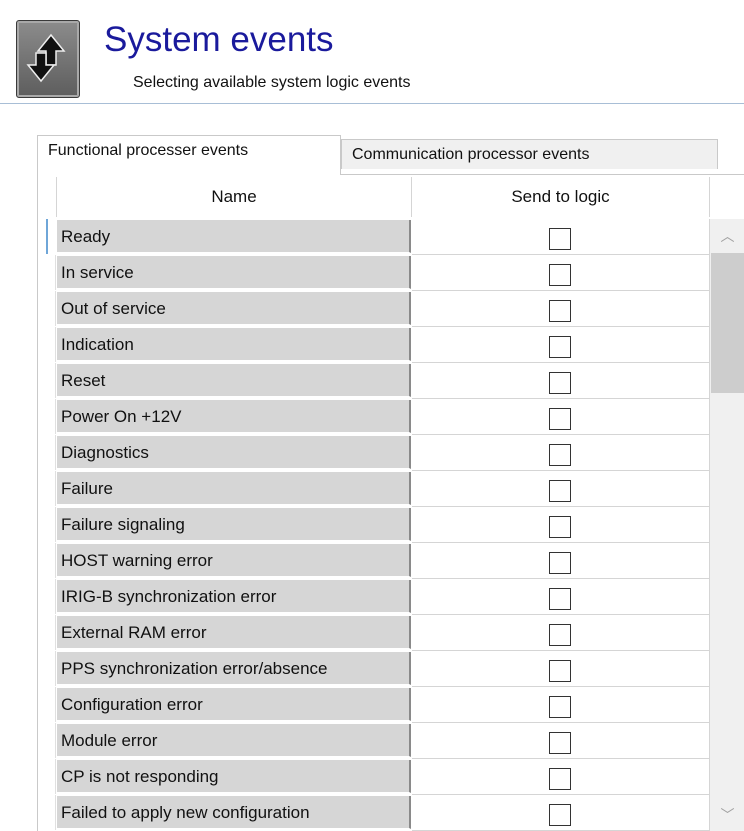  What do you see at coordinates (234, 632) in the screenshot?
I see `event-name-cell: External RAM error` at bounding box center [234, 632].